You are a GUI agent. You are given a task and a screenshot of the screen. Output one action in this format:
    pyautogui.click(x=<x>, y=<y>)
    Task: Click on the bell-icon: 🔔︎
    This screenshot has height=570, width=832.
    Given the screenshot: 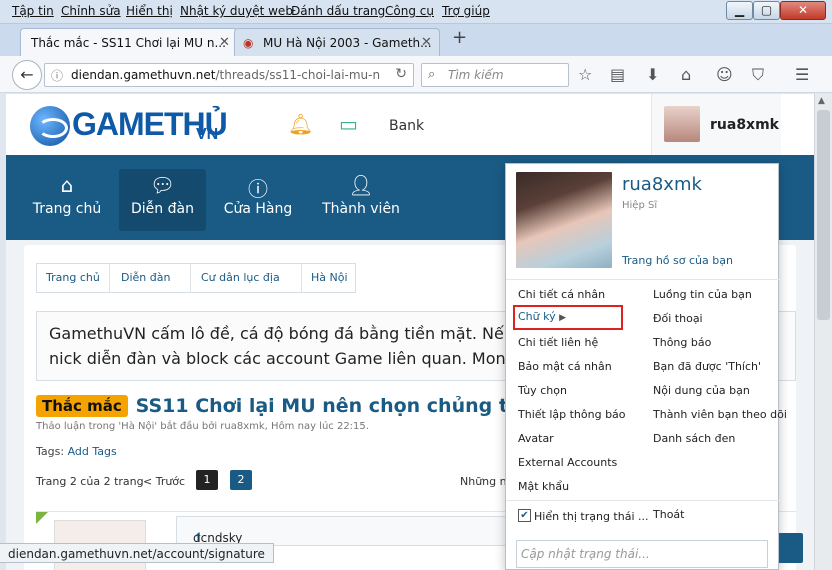 What is the action you would take?
    pyautogui.click(x=300, y=124)
    